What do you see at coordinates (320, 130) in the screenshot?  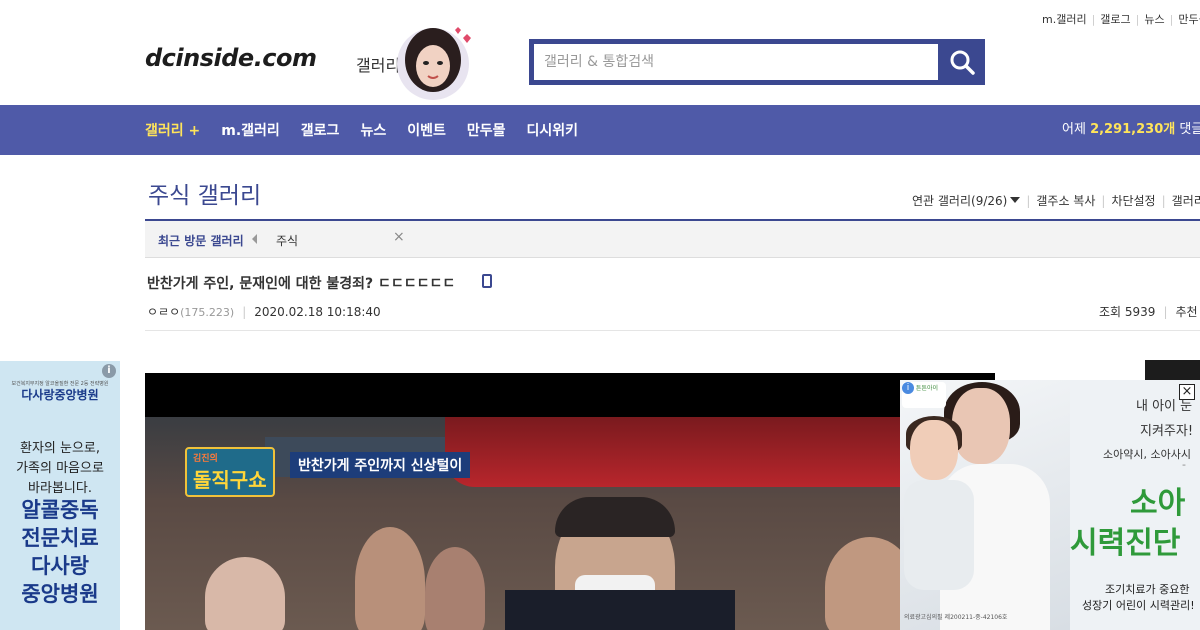 I see `nav-item-gallog: 갤로그` at bounding box center [320, 130].